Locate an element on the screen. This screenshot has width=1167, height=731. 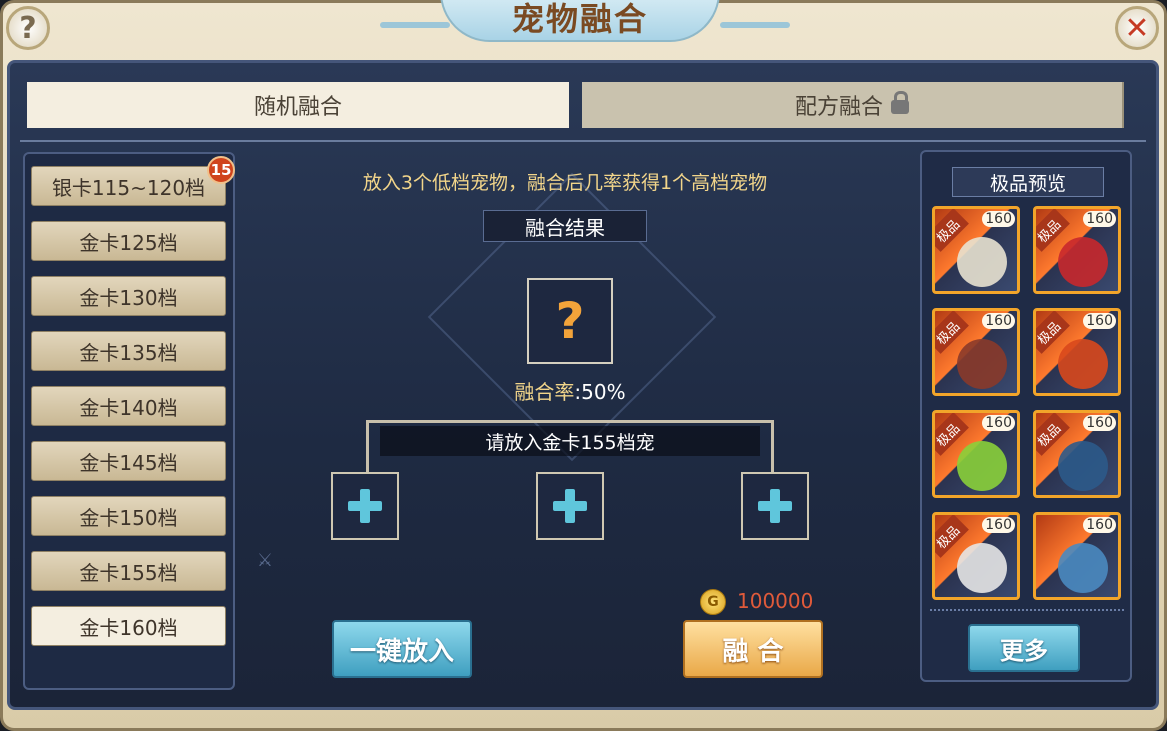
preview-pet-6: 极品 160 is located at coordinates (1077, 454).